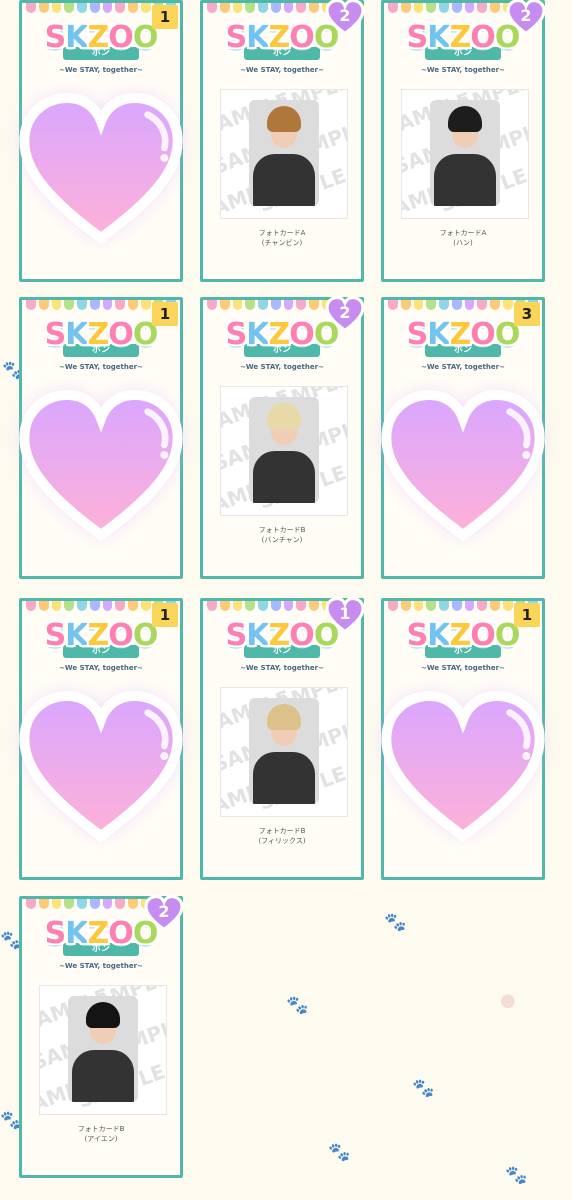 The width and height of the screenshot is (572, 1200). I want to click on caption-member: (バンチャン), so click(282, 540).